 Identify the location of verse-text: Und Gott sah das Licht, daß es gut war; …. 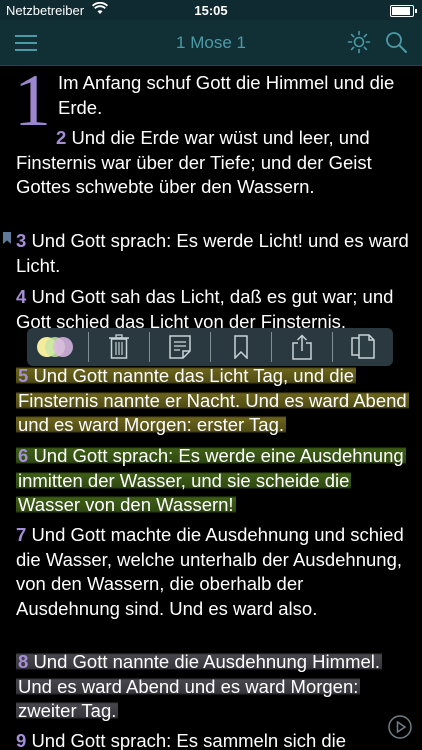
(205, 309).